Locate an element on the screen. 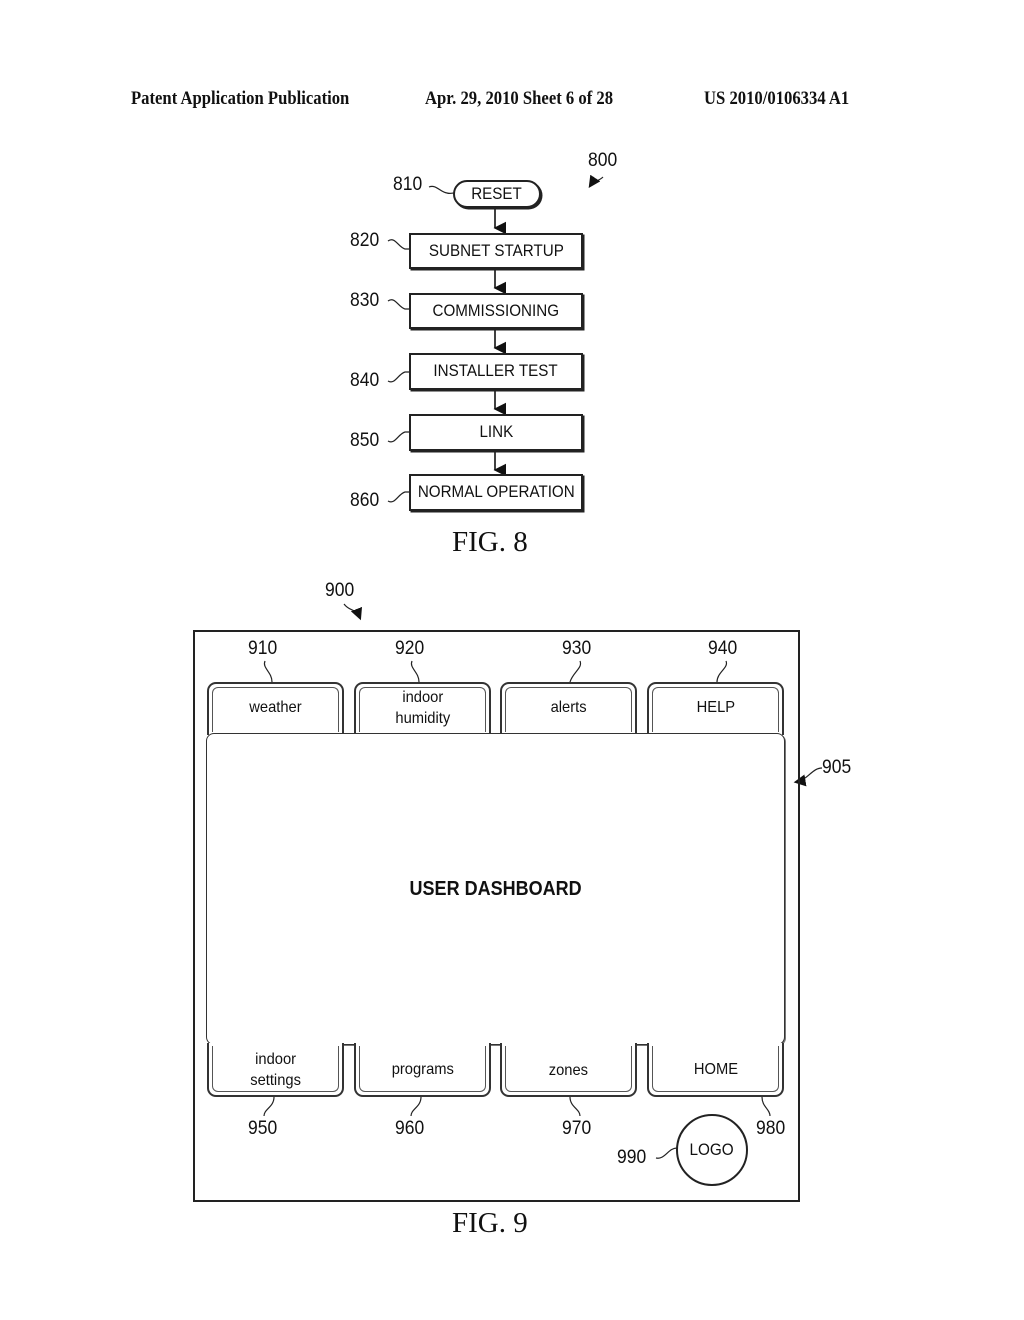  tab-ref-label: 980 is located at coordinates (771, 1128).